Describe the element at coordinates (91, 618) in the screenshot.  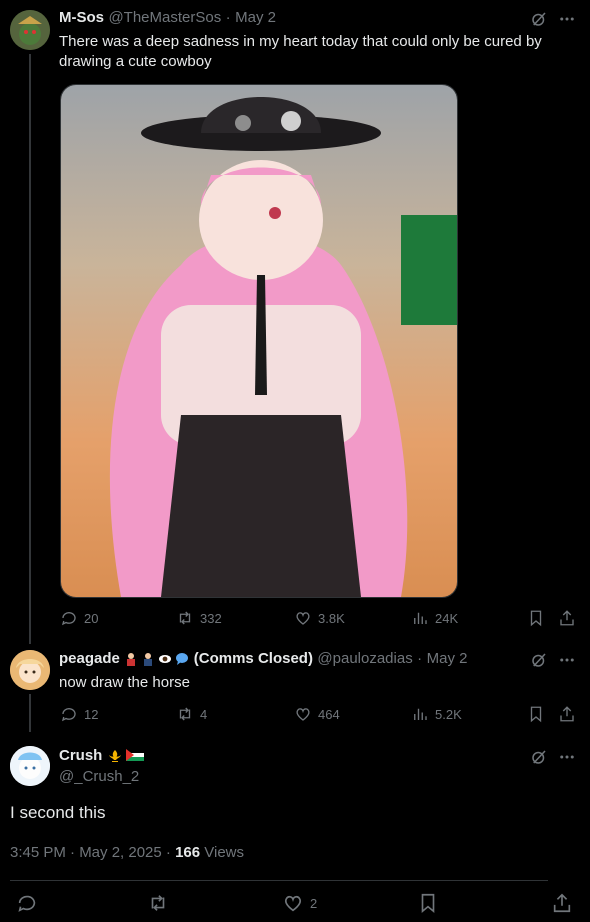
I see `reply-count: 20` at that location.